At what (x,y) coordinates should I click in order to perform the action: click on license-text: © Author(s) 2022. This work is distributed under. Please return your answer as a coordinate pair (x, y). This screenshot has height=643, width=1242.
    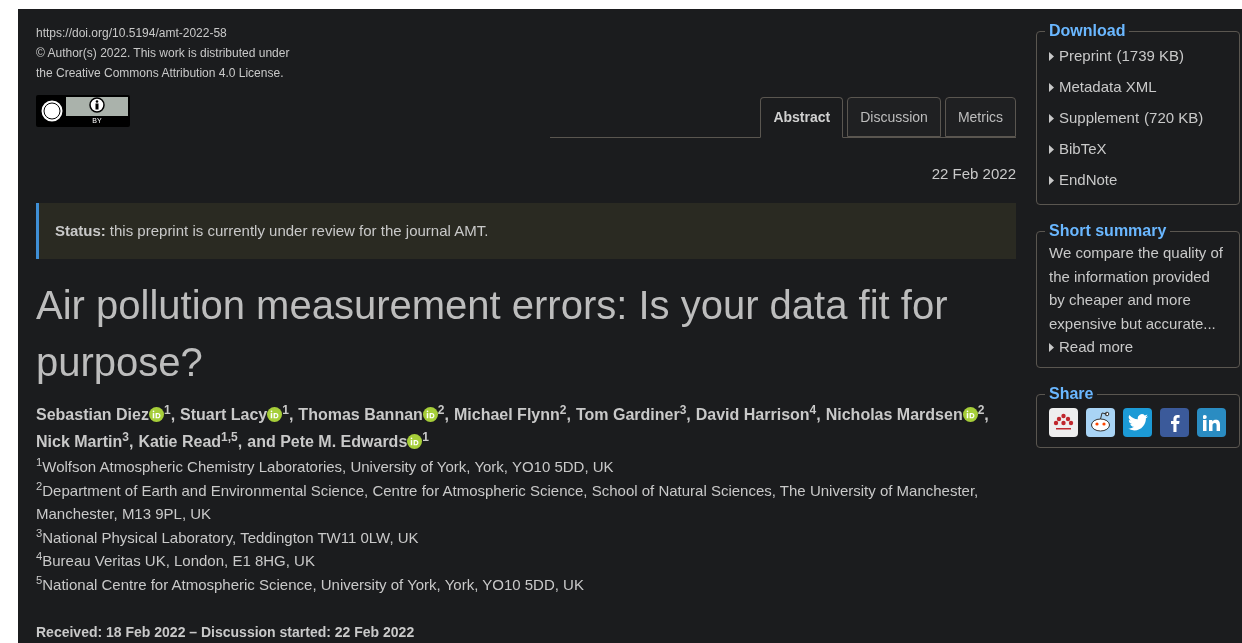
    Looking at the image, I should click on (163, 53).